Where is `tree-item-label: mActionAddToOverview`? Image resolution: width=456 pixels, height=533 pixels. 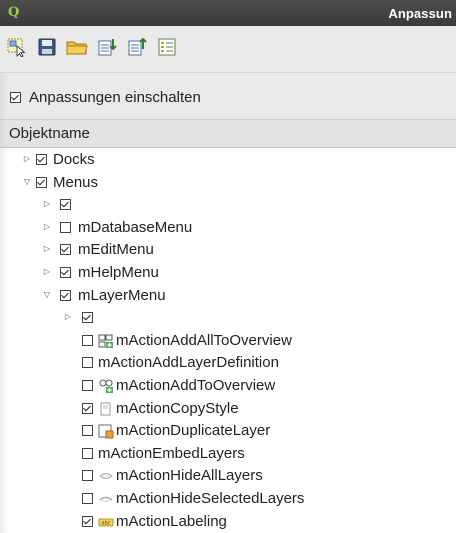
tree-item-label: mActionAddToOverview is located at coordinates (196, 385).